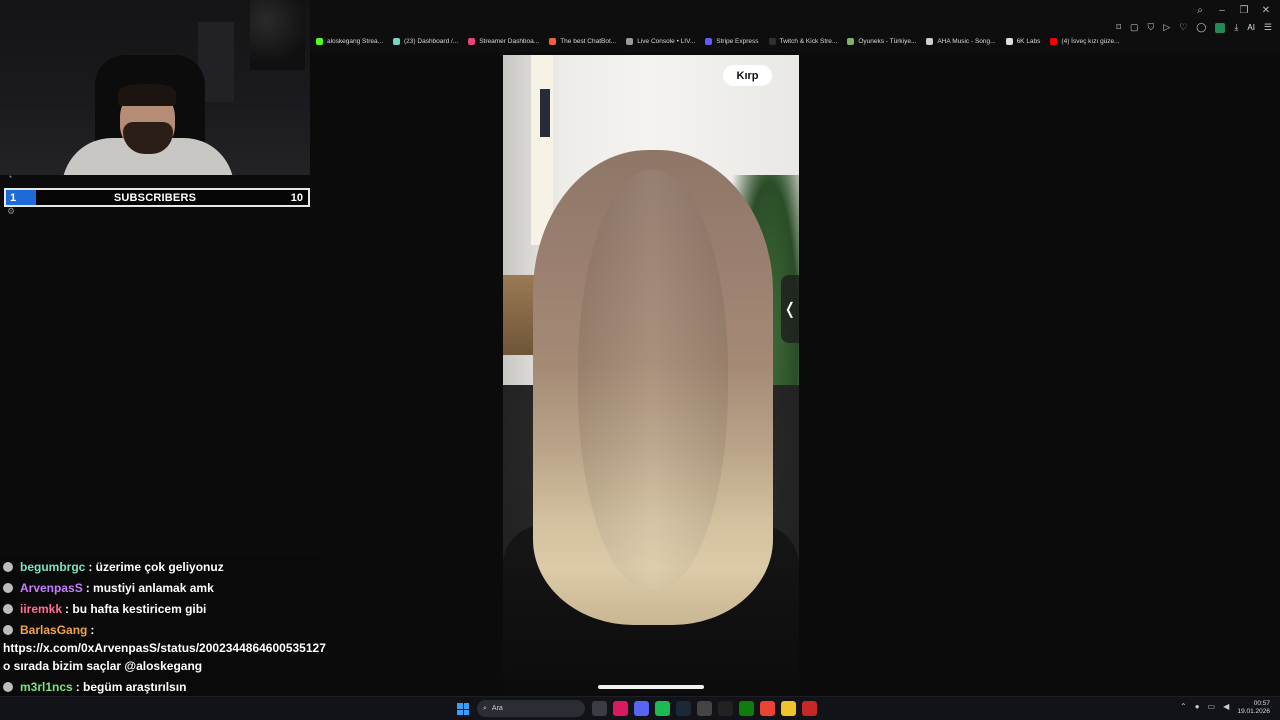 The image size is (1280, 720). What do you see at coordinates (662, 708) in the screenshot?
I see `spotify-icon` at bounding box center [662, 708].